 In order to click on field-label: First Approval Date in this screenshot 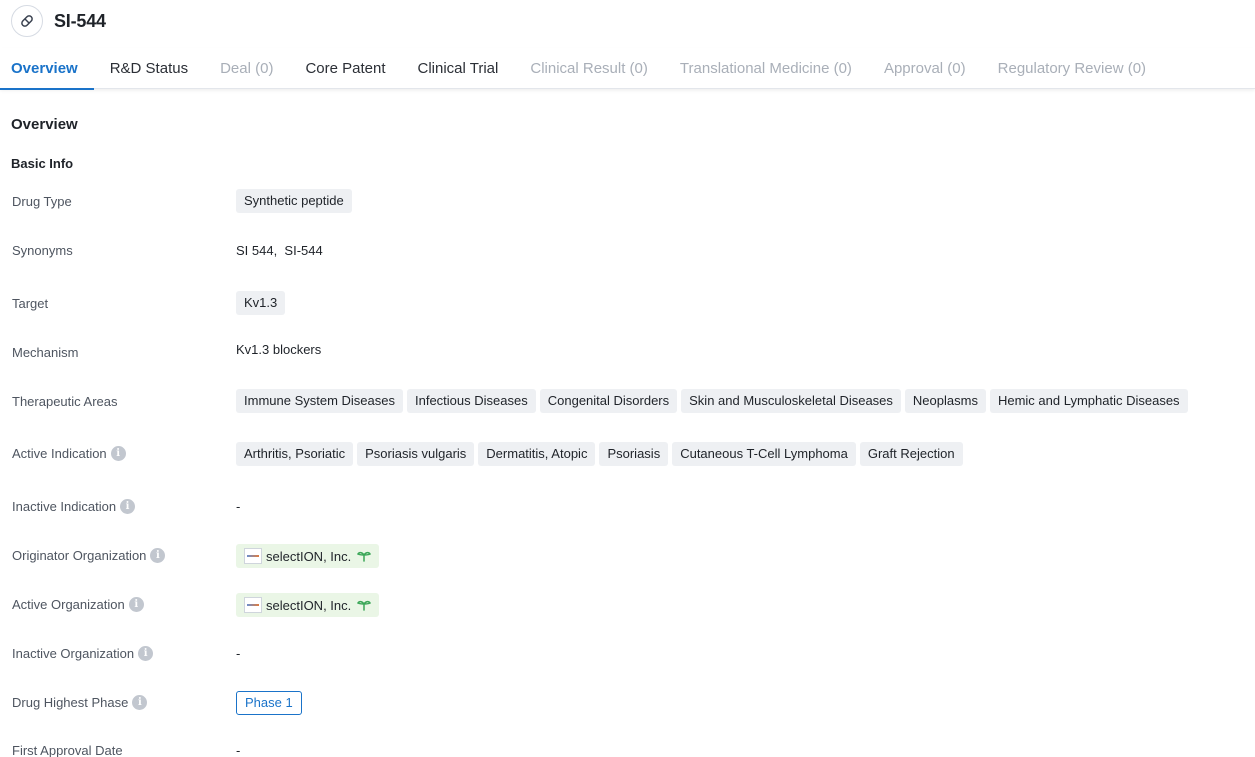, I will do `click(67, 750)`.